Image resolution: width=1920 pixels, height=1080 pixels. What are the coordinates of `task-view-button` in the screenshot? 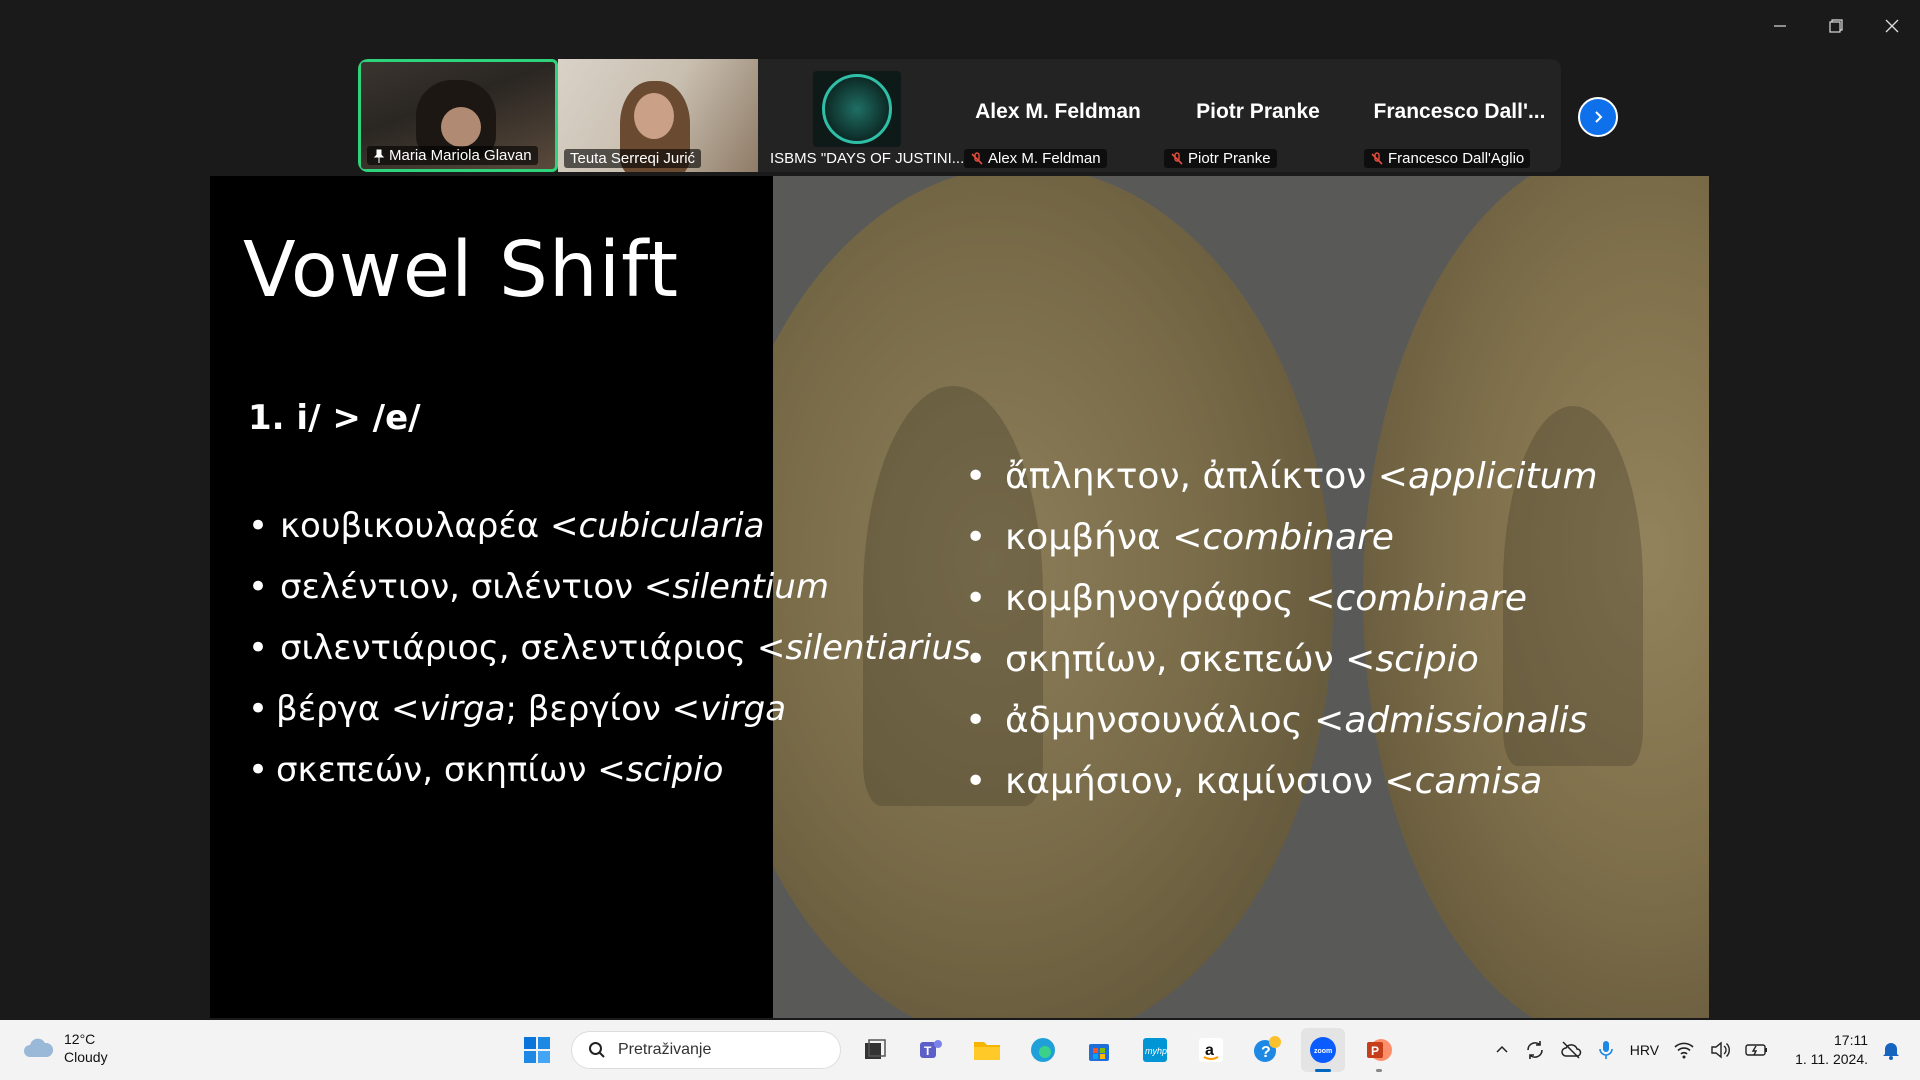 It's located at (875, 1050).